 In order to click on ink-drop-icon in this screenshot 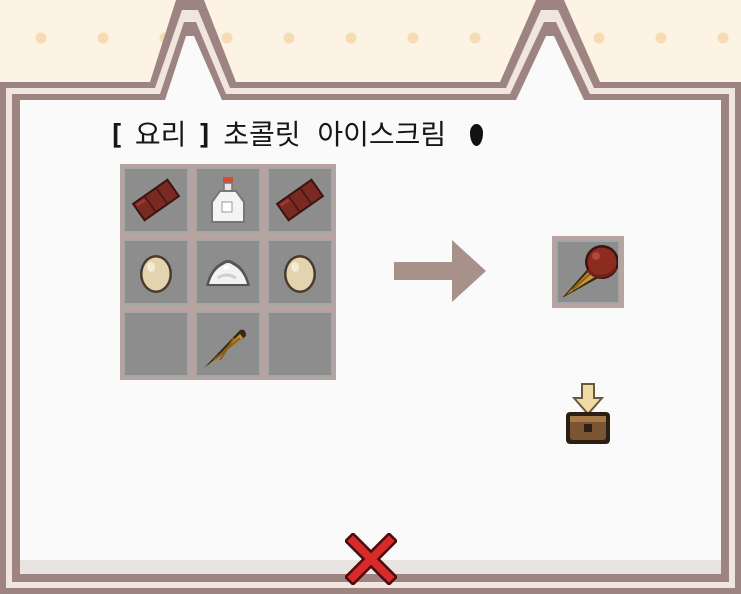, I will do `click(477, 135)`.